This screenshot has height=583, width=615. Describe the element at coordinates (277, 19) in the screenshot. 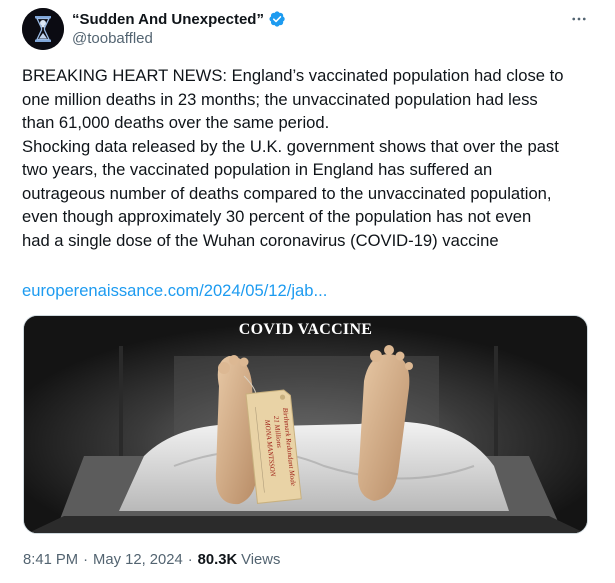

I see `verified-badge-icon` at that location.